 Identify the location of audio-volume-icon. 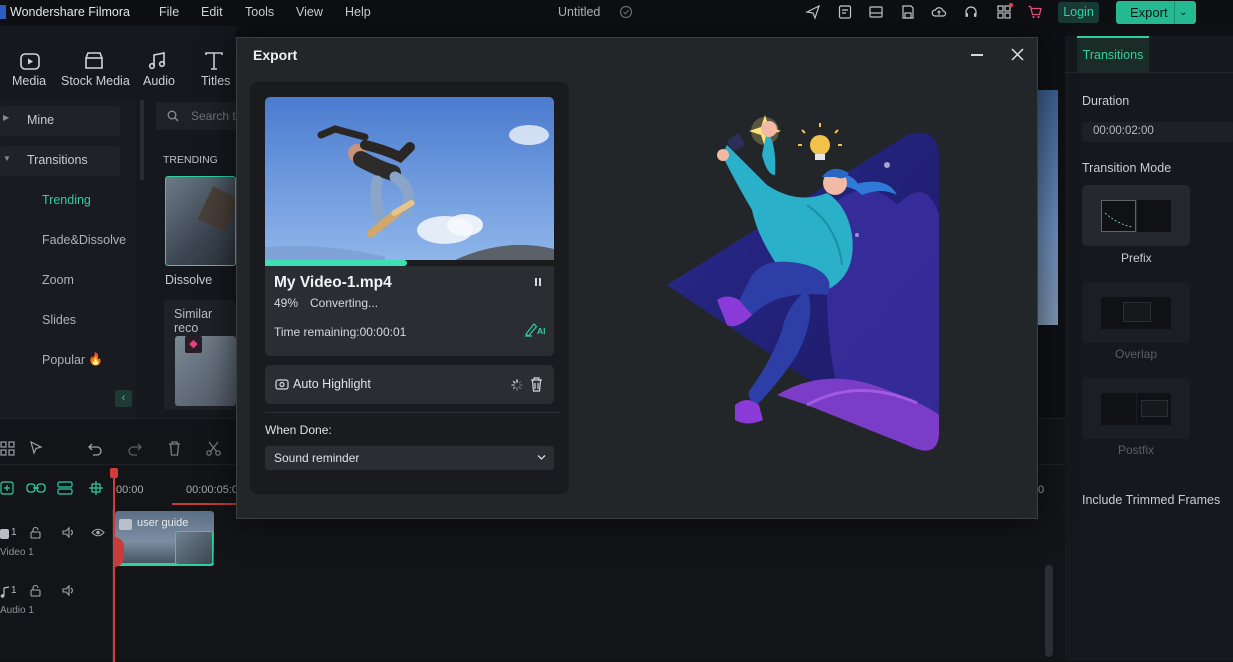
(68, 590).